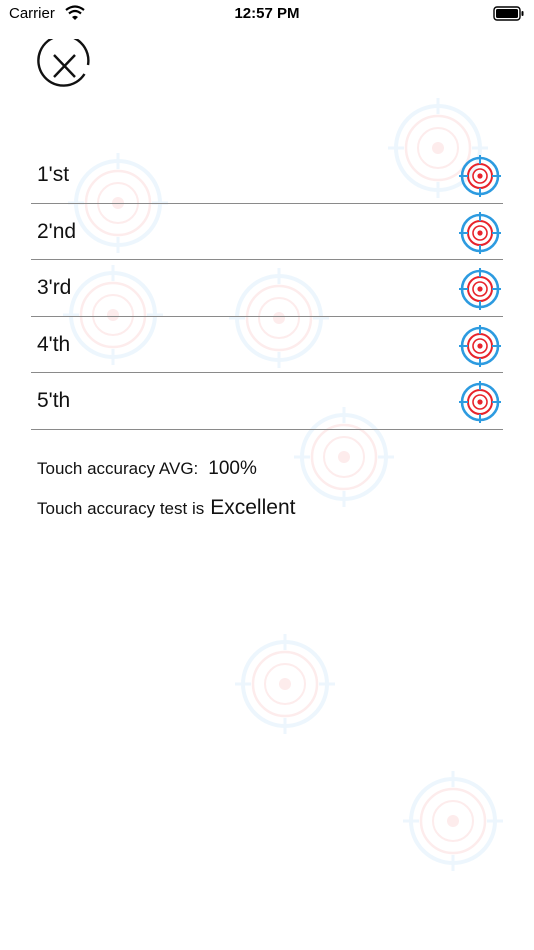  I want to click on tap-row-1: 1'st, so click(267, 175).